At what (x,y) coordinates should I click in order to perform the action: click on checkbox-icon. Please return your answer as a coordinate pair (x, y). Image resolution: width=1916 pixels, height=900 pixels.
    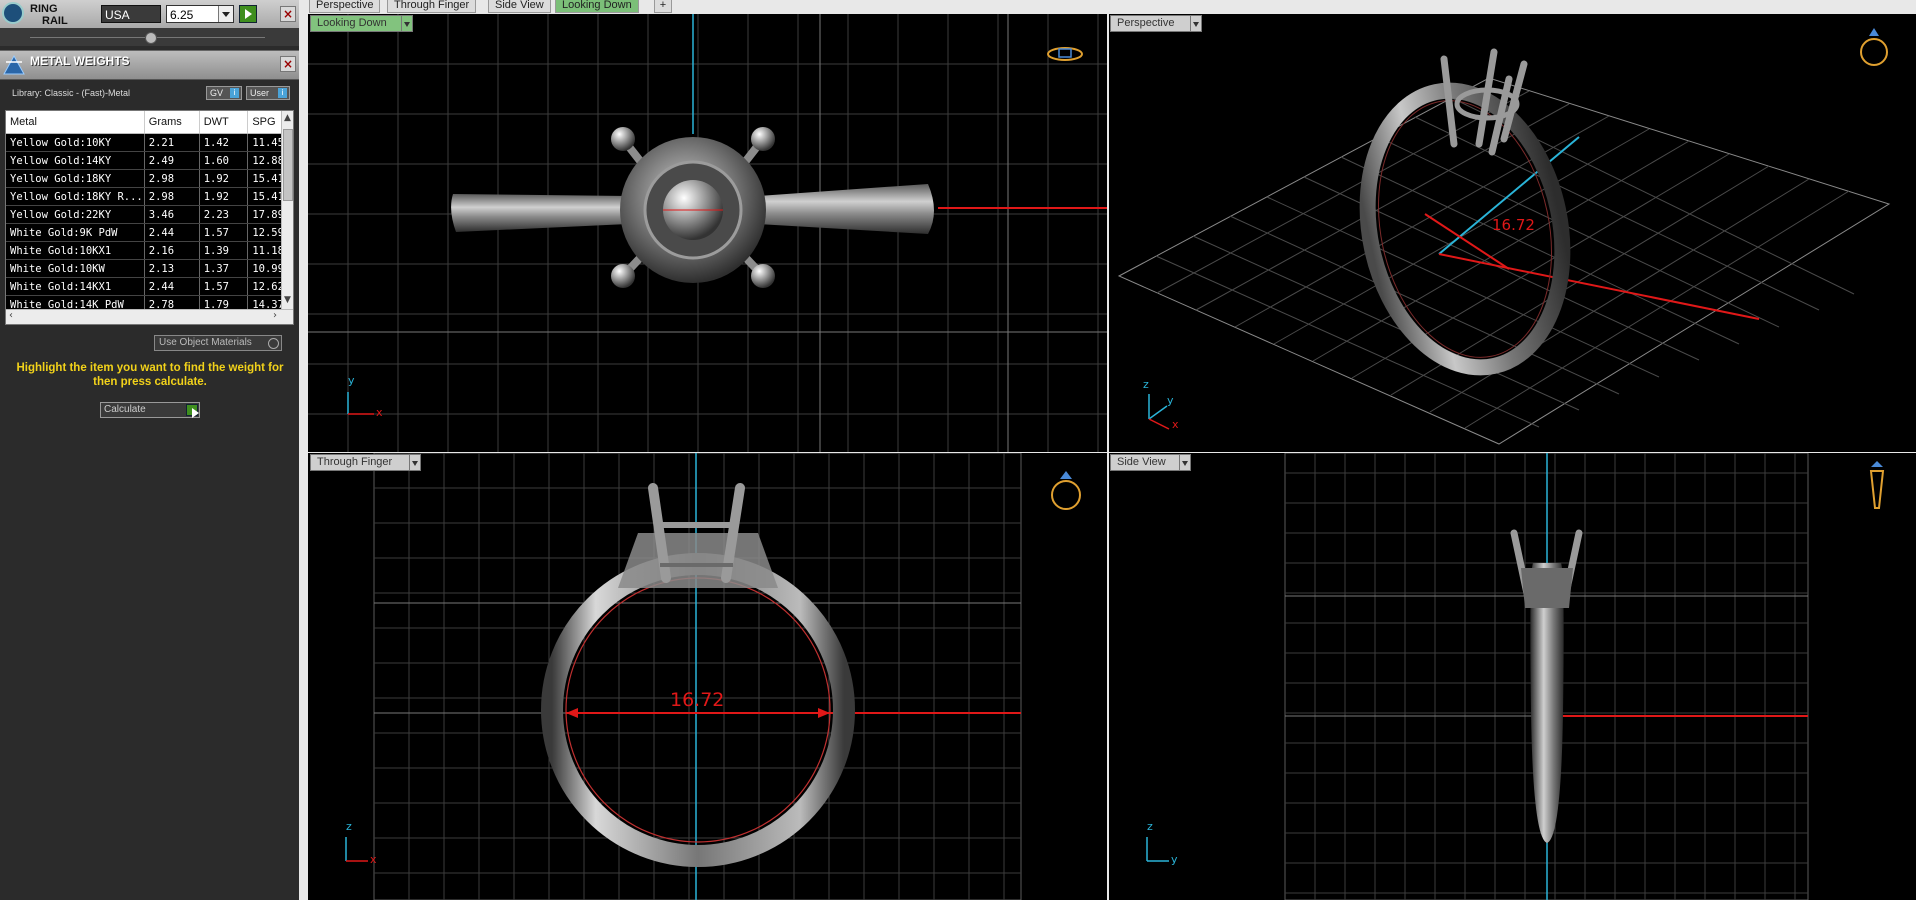
    Looking at the image, I should click on (273, 343).